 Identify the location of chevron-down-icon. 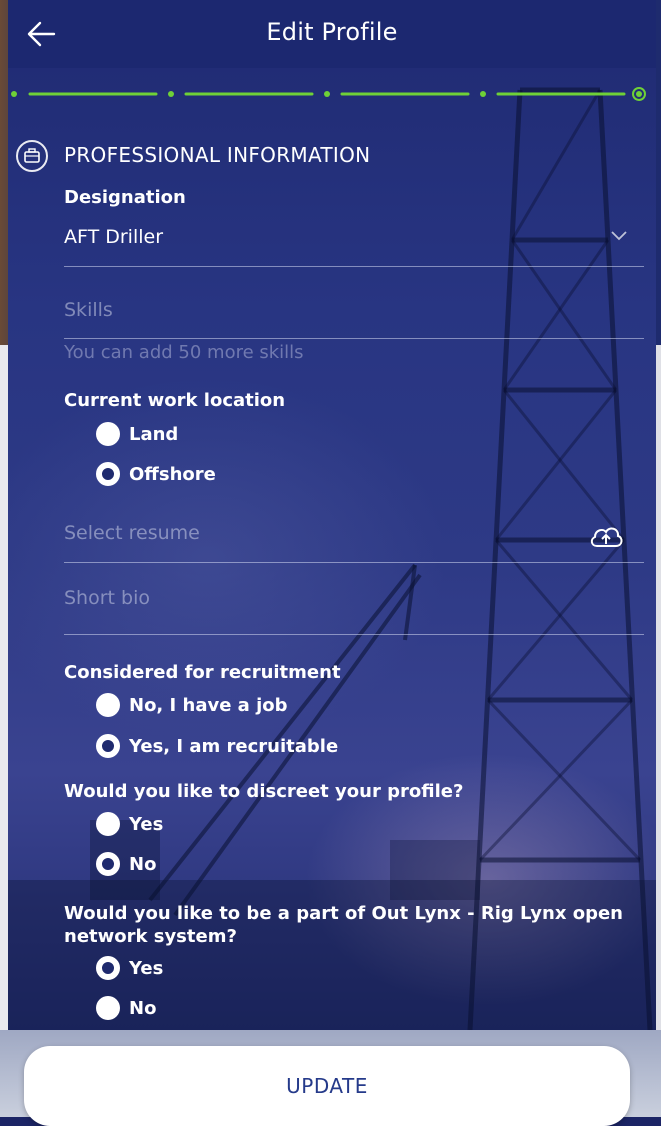
(619, 235).